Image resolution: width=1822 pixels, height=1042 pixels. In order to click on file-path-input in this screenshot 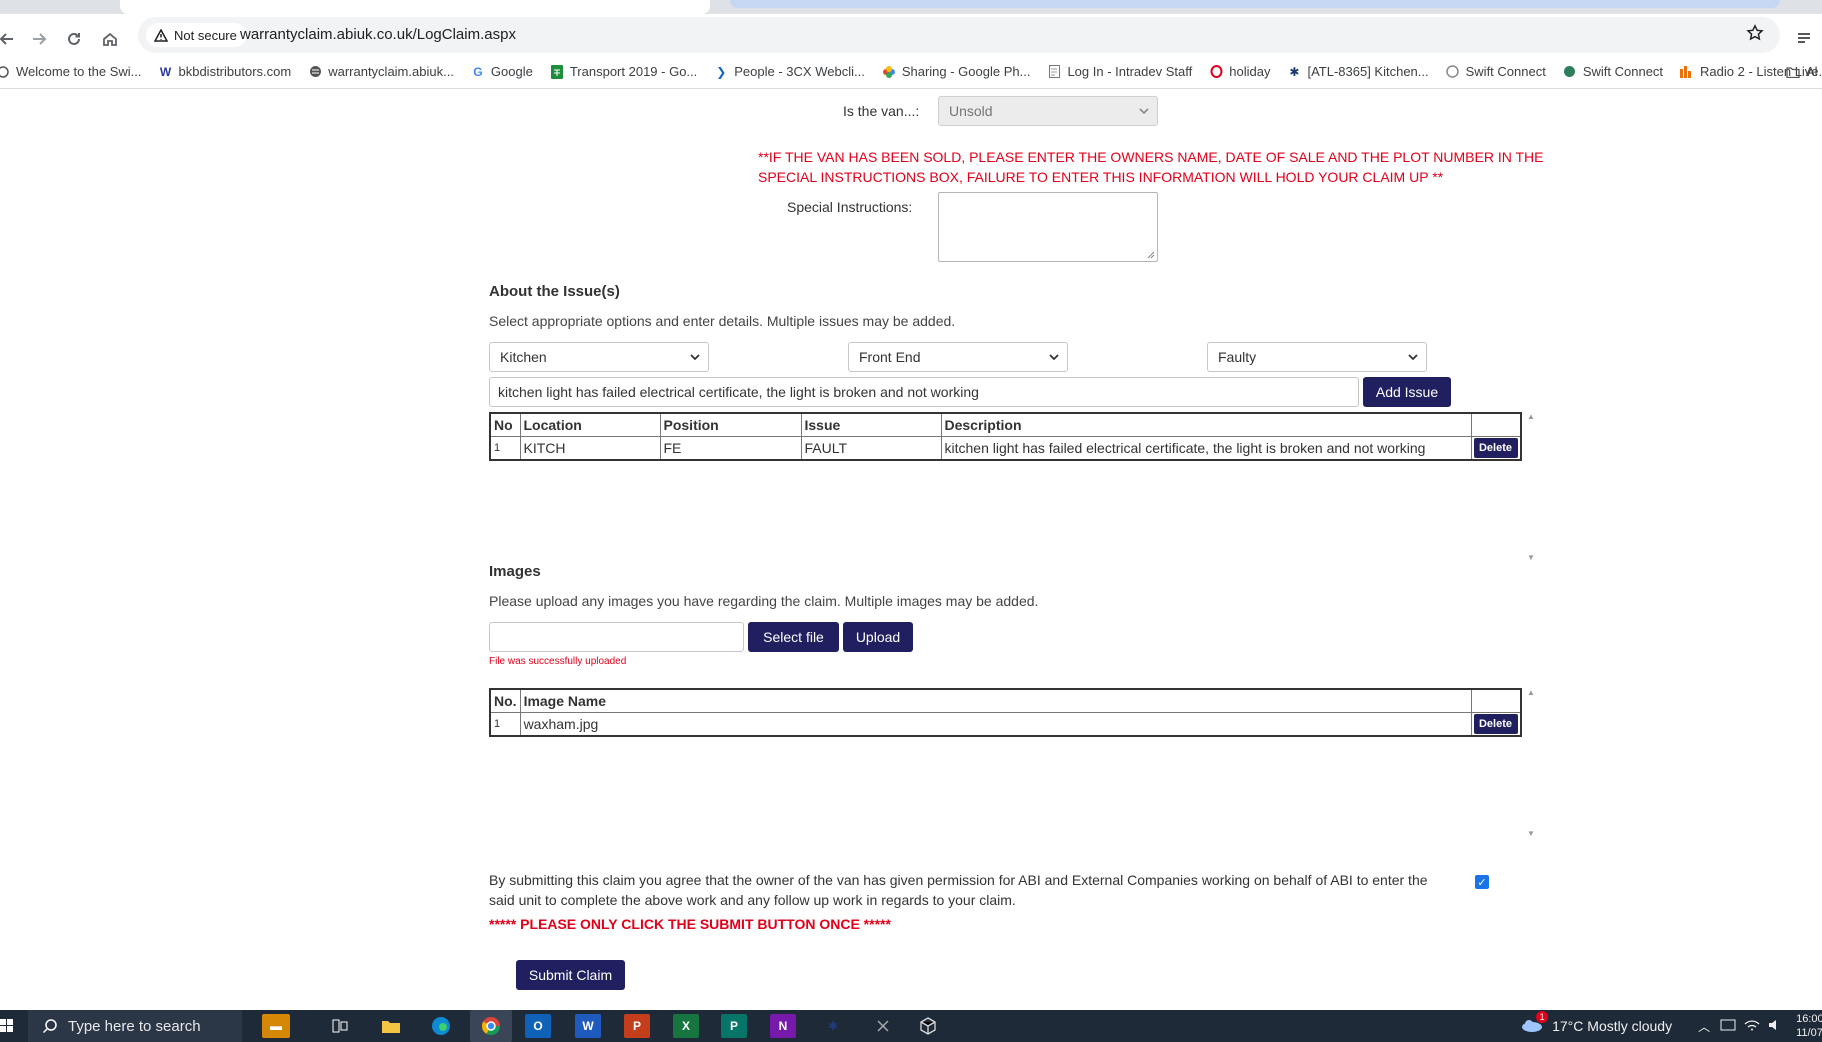, I will do `click(616, 637)`.